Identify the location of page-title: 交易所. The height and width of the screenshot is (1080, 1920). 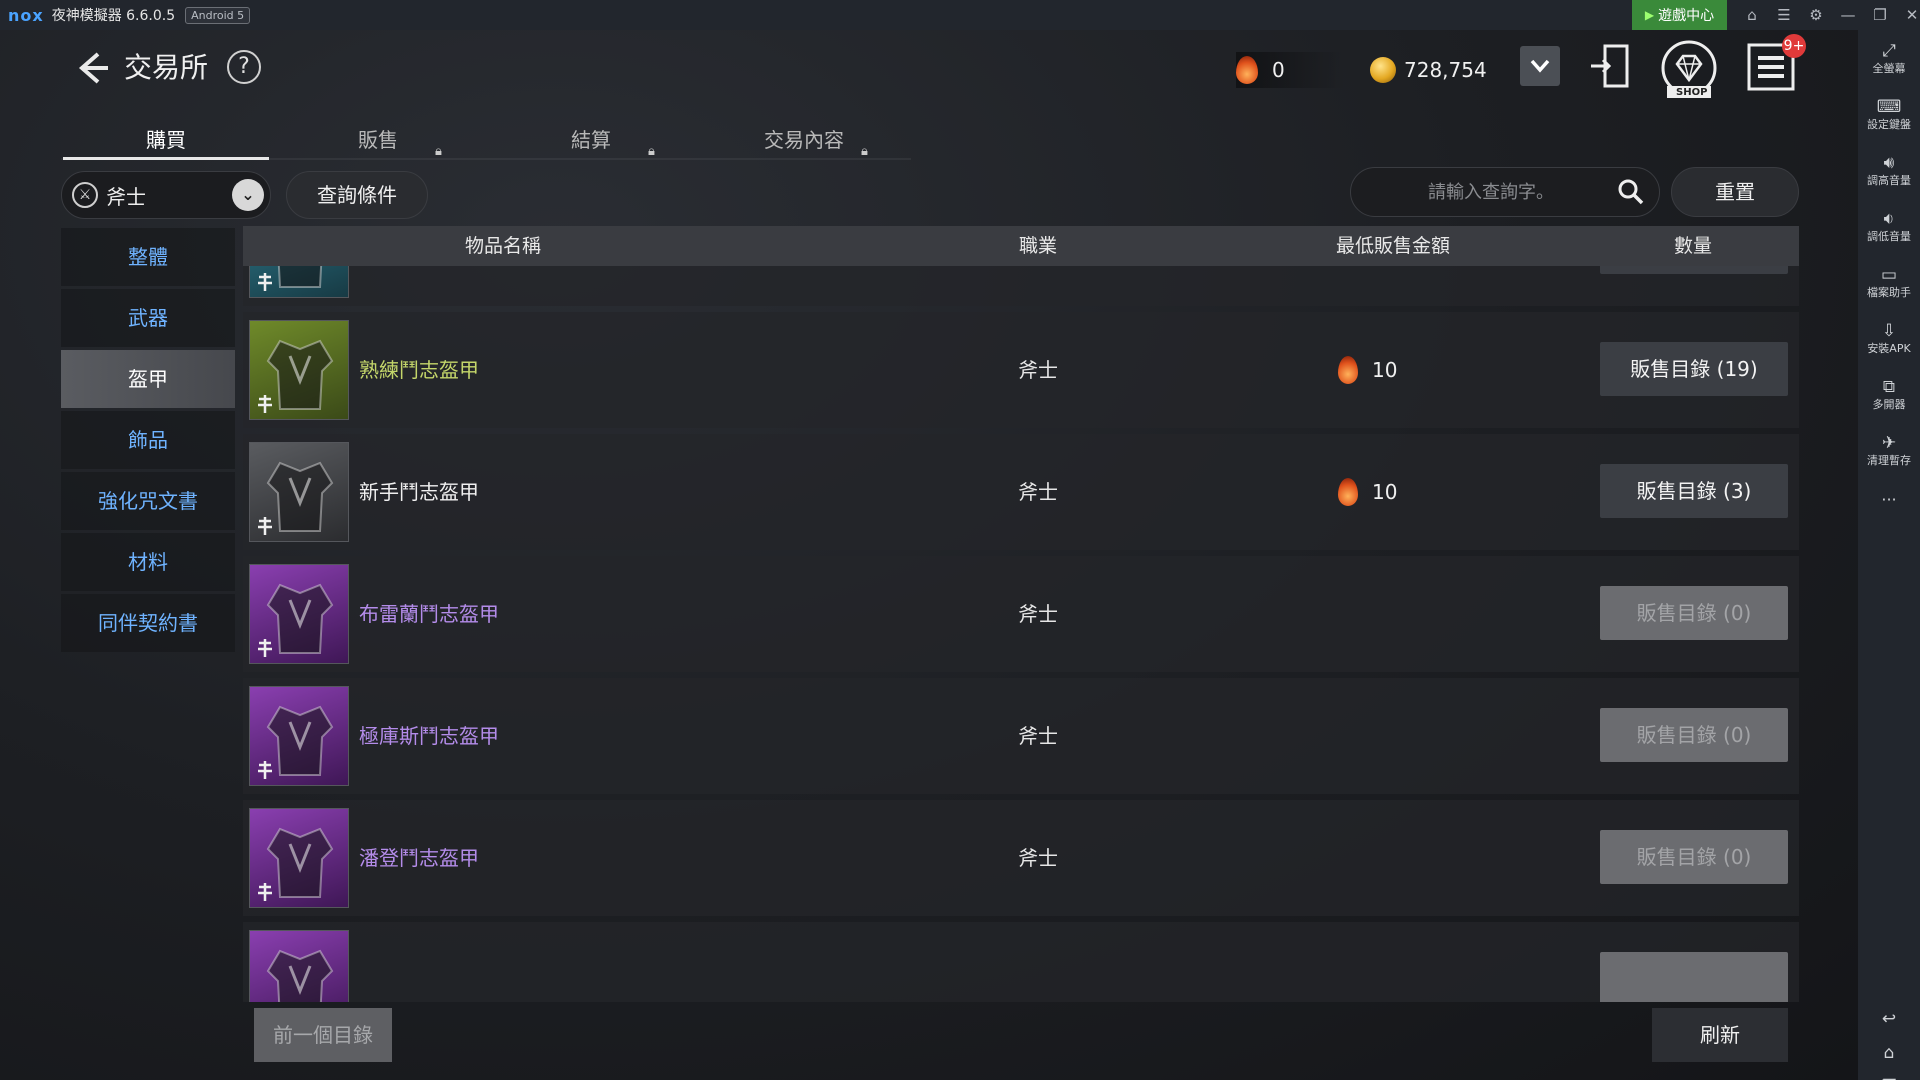
(166, 67).